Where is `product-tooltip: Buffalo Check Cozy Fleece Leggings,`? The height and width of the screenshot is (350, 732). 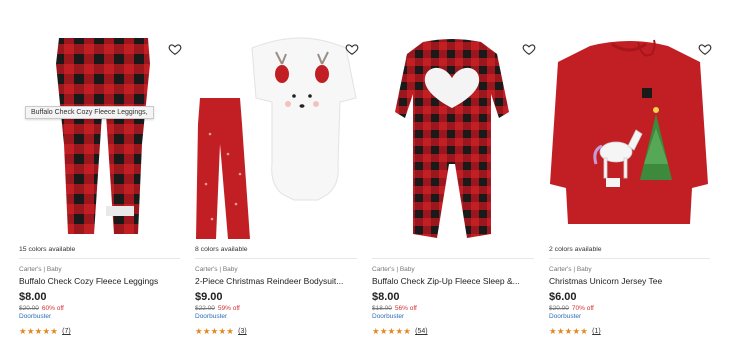 product-tooltip: Buffalo Check Cozy Fleece Leggings, is located at coordinates (89, 112).